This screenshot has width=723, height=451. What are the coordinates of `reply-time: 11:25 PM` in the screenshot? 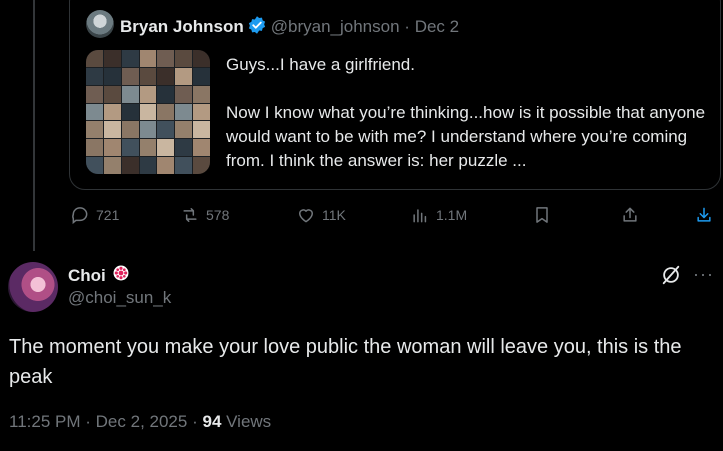 It's located at (45, 421).